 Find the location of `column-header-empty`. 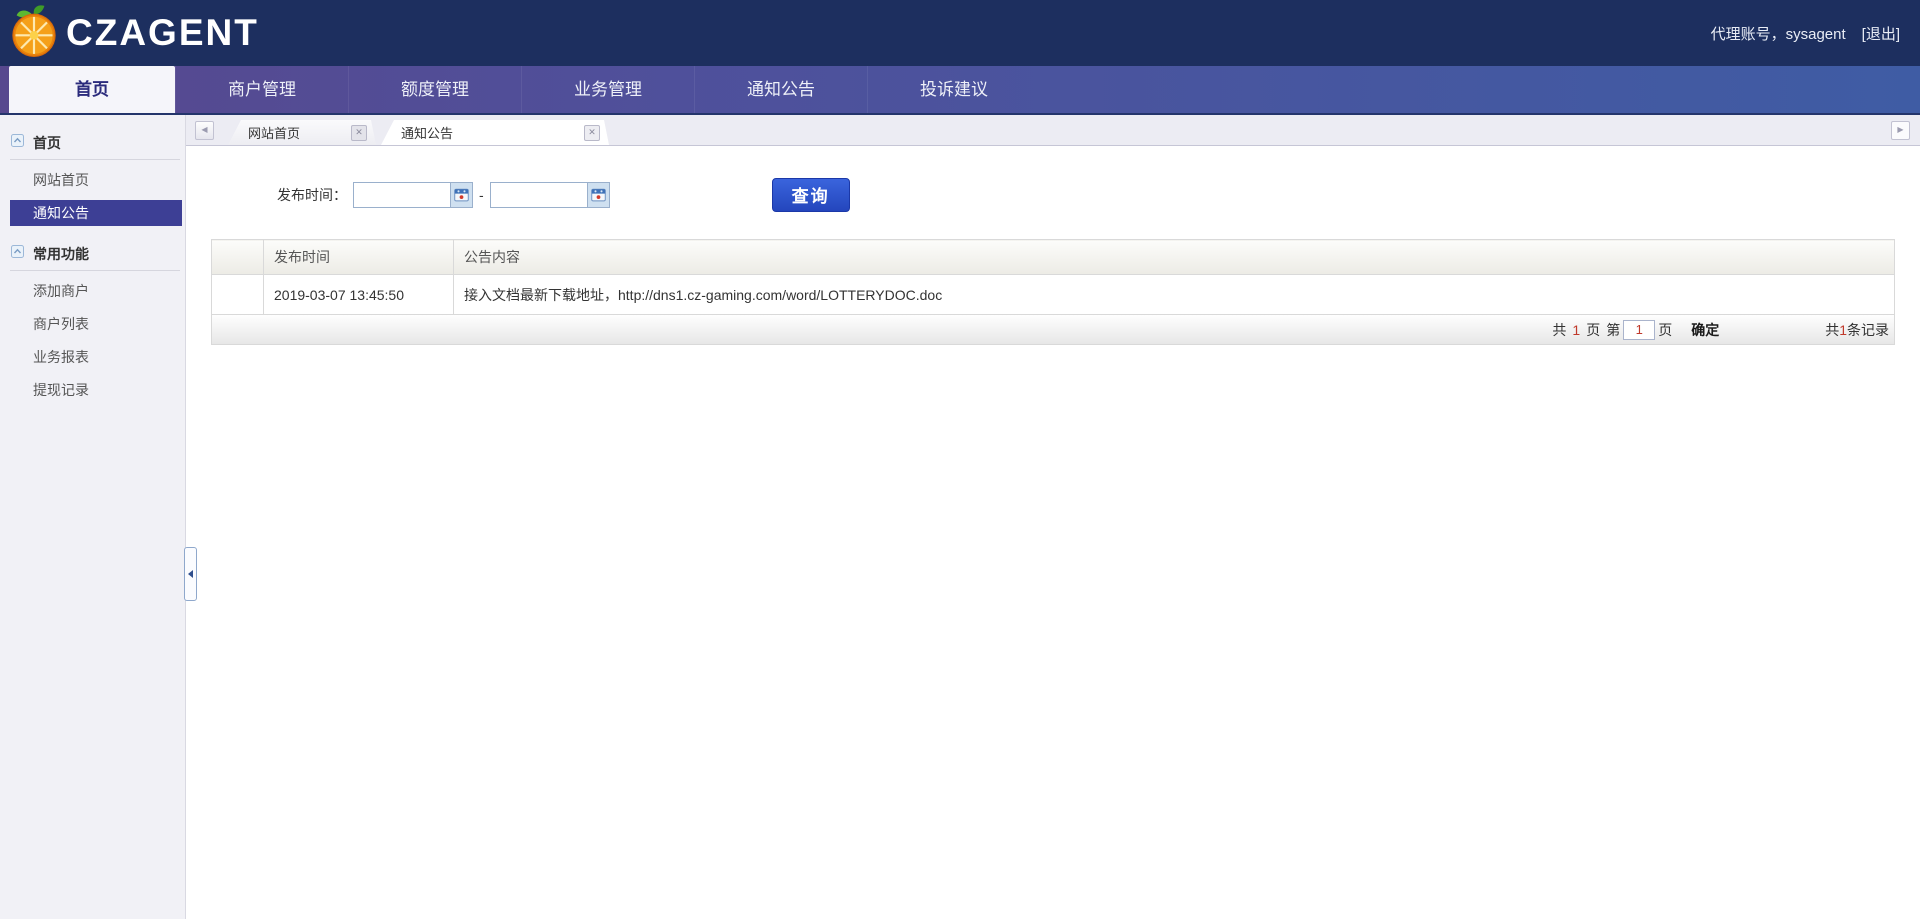

column-header-empty is located at coordinates (237, 257).